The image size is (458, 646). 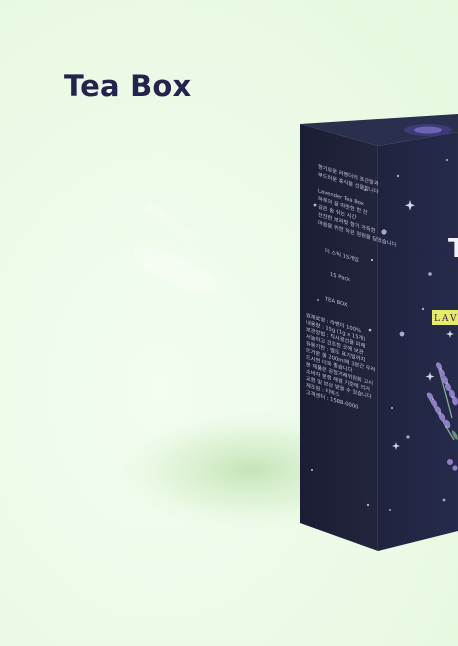 I want to click on top-moon-badge-inner, so click(x=428, y=130).